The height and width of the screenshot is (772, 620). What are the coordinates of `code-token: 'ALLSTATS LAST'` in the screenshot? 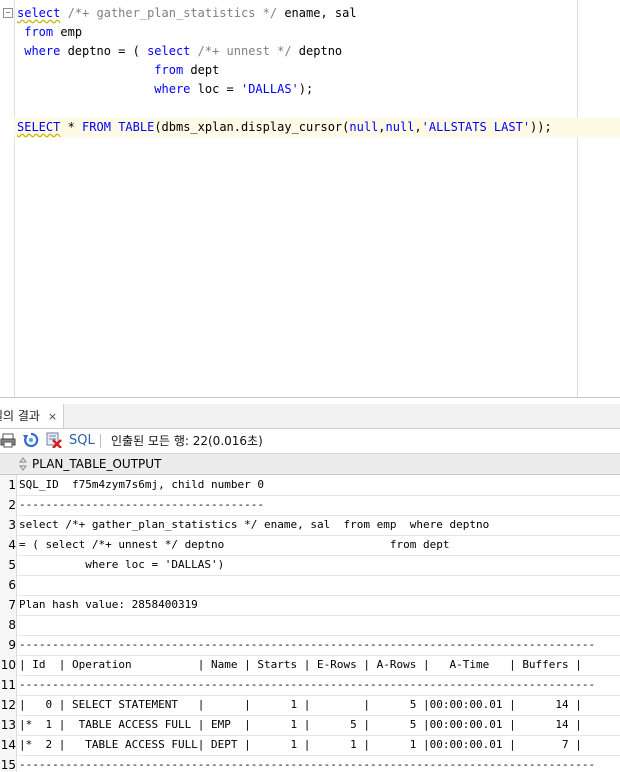 It's located at (476, 127).